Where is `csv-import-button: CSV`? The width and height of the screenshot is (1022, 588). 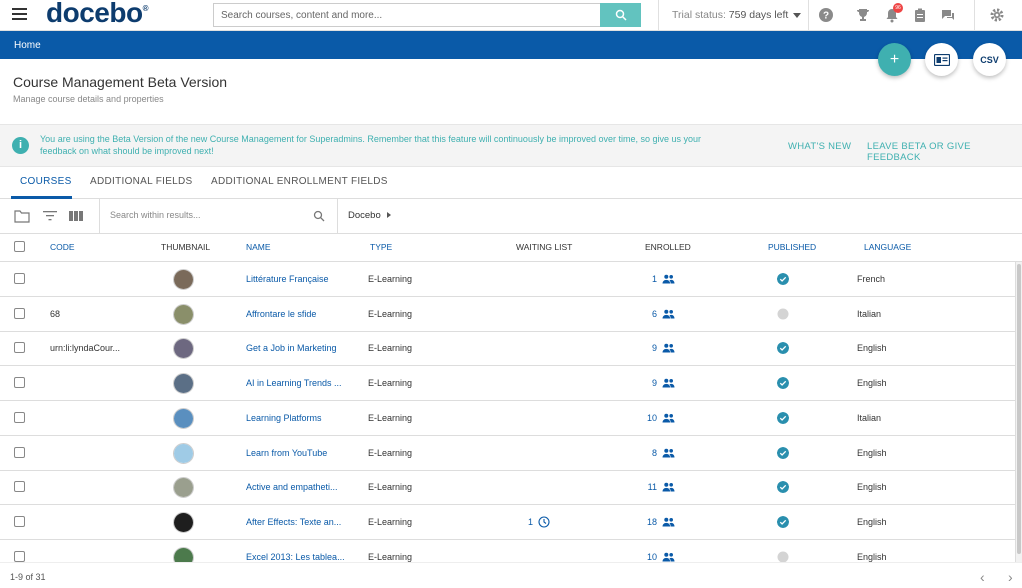 csv-import-button: CSV is located at coordinates (989, 59).